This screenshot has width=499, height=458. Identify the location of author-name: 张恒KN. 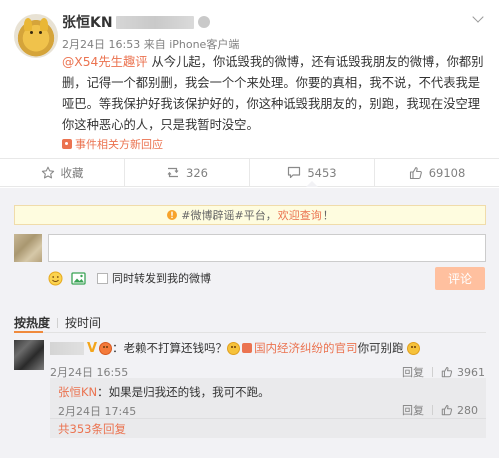
(87, 22).